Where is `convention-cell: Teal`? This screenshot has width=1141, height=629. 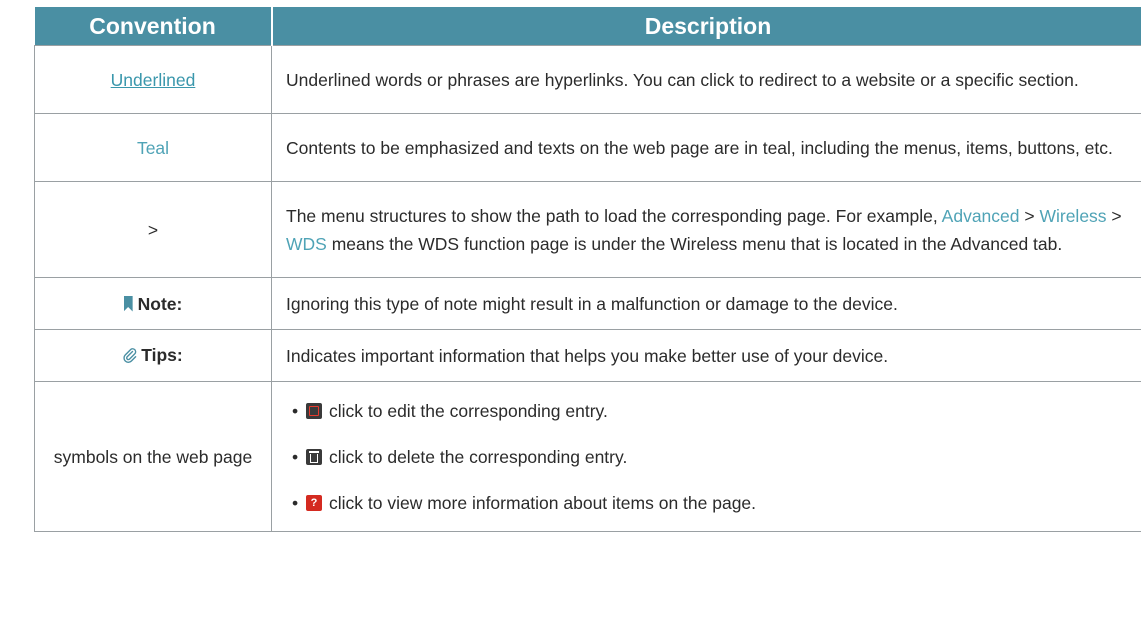
convention-cell: Teal is located at coordinates (153, 147).